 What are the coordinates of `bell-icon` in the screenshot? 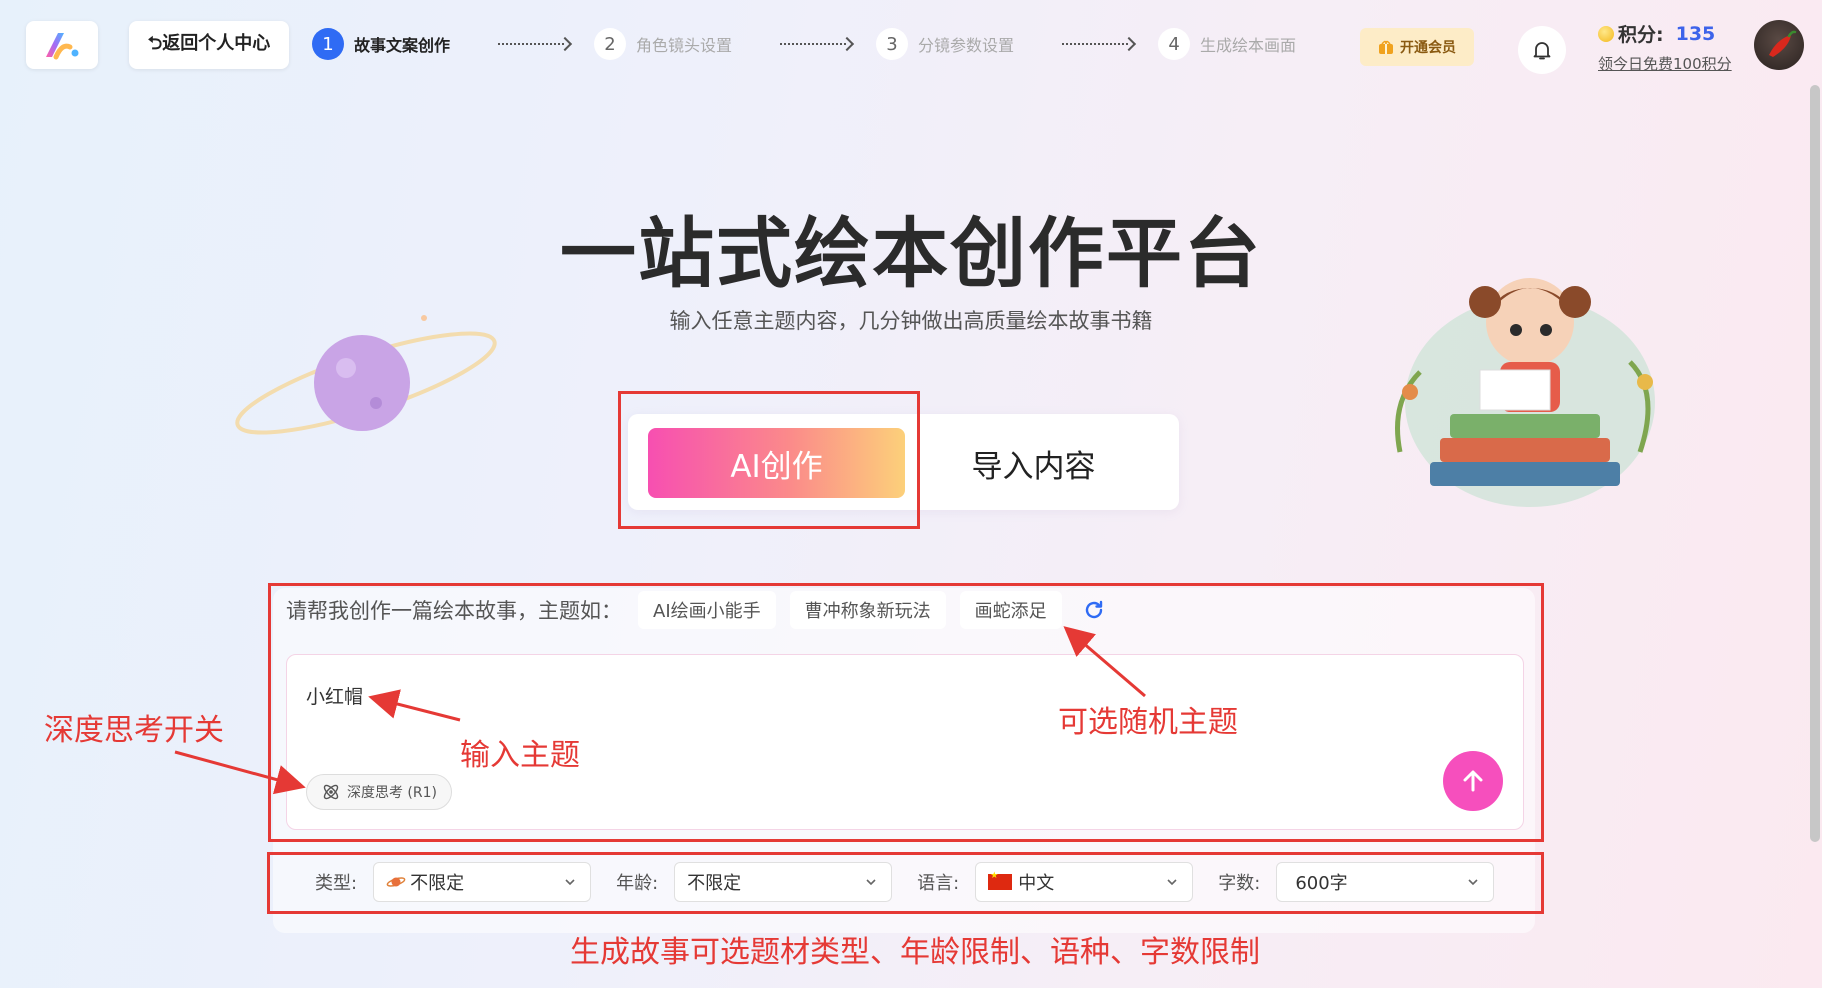 It's located at (1542, 51).